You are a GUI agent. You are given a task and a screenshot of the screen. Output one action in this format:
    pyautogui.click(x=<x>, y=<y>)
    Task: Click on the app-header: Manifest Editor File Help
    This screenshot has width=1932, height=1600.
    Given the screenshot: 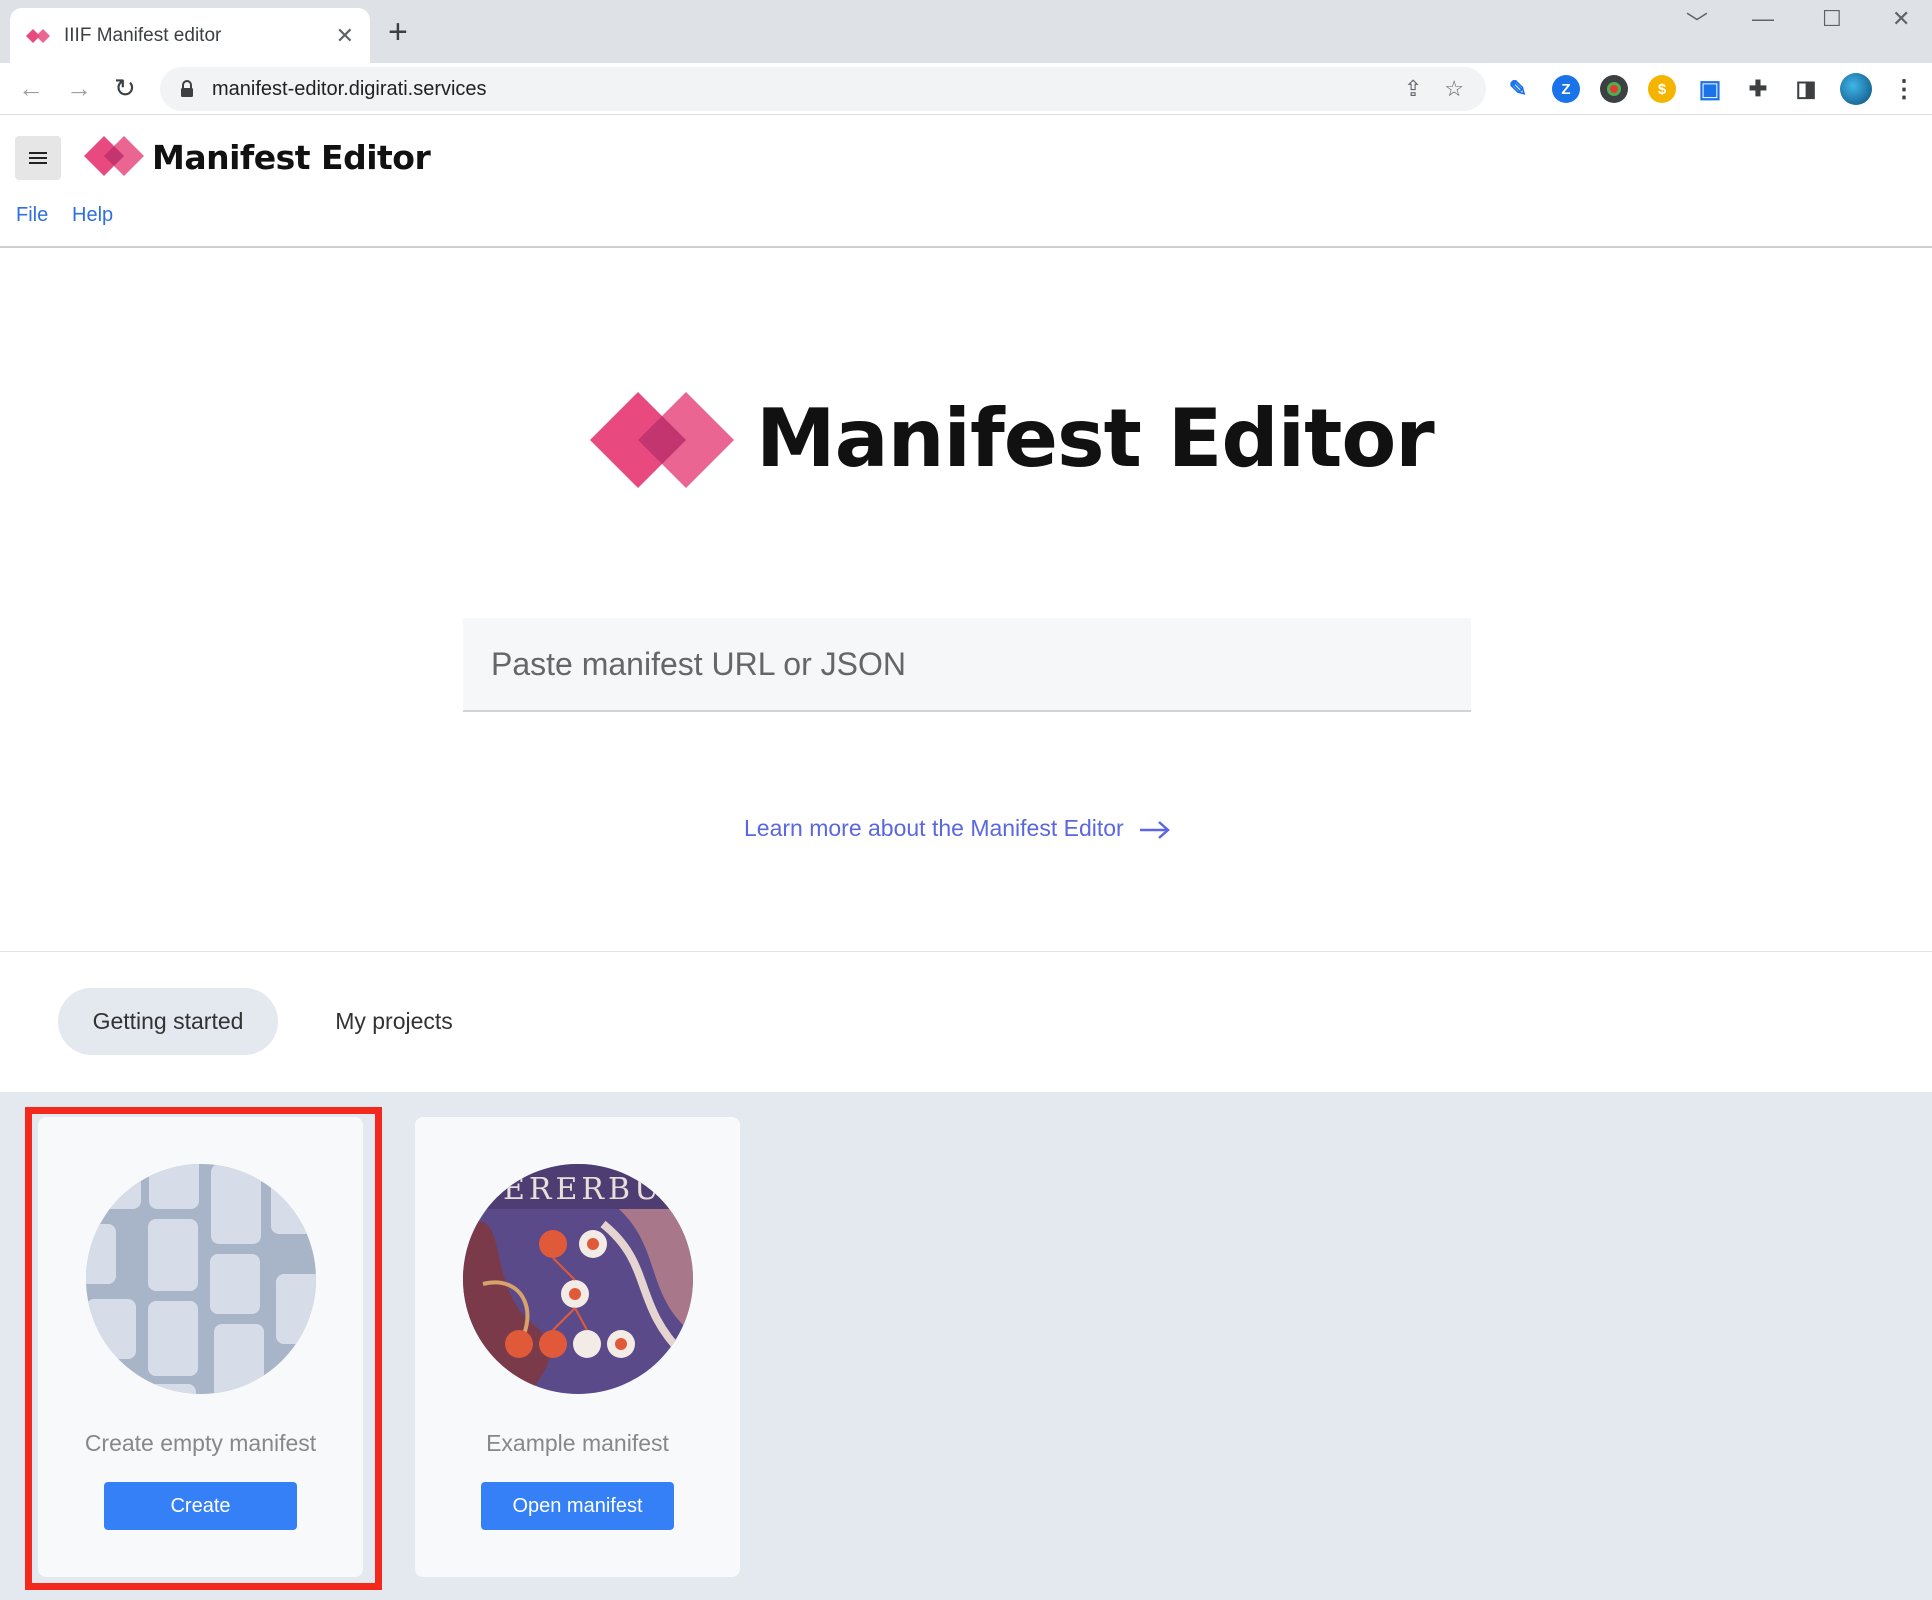 What is the action you would take?
    pyautogui.click(x=966, y=182)
    